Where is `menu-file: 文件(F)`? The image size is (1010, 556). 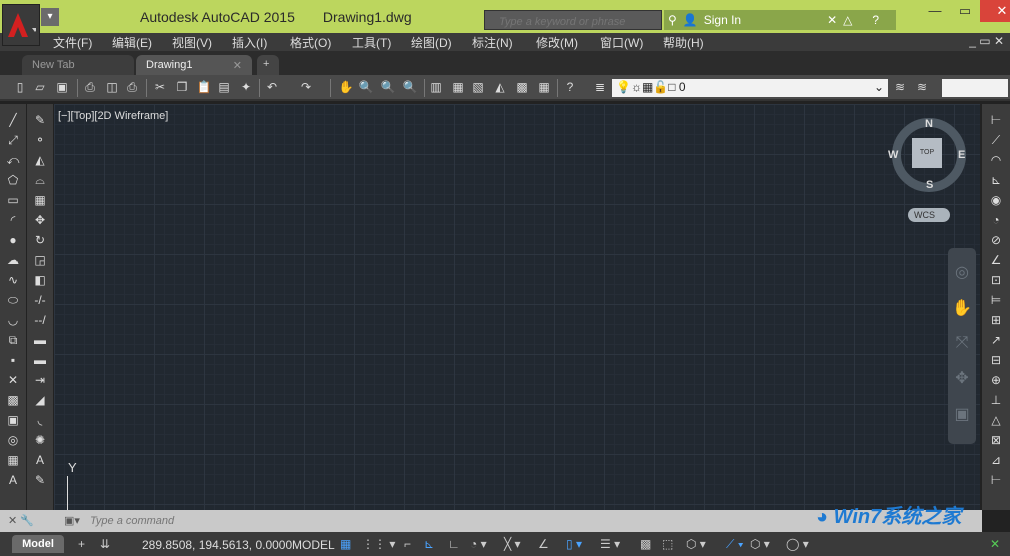 menu-file: 文件(F) is located at coordinates (72, 42).